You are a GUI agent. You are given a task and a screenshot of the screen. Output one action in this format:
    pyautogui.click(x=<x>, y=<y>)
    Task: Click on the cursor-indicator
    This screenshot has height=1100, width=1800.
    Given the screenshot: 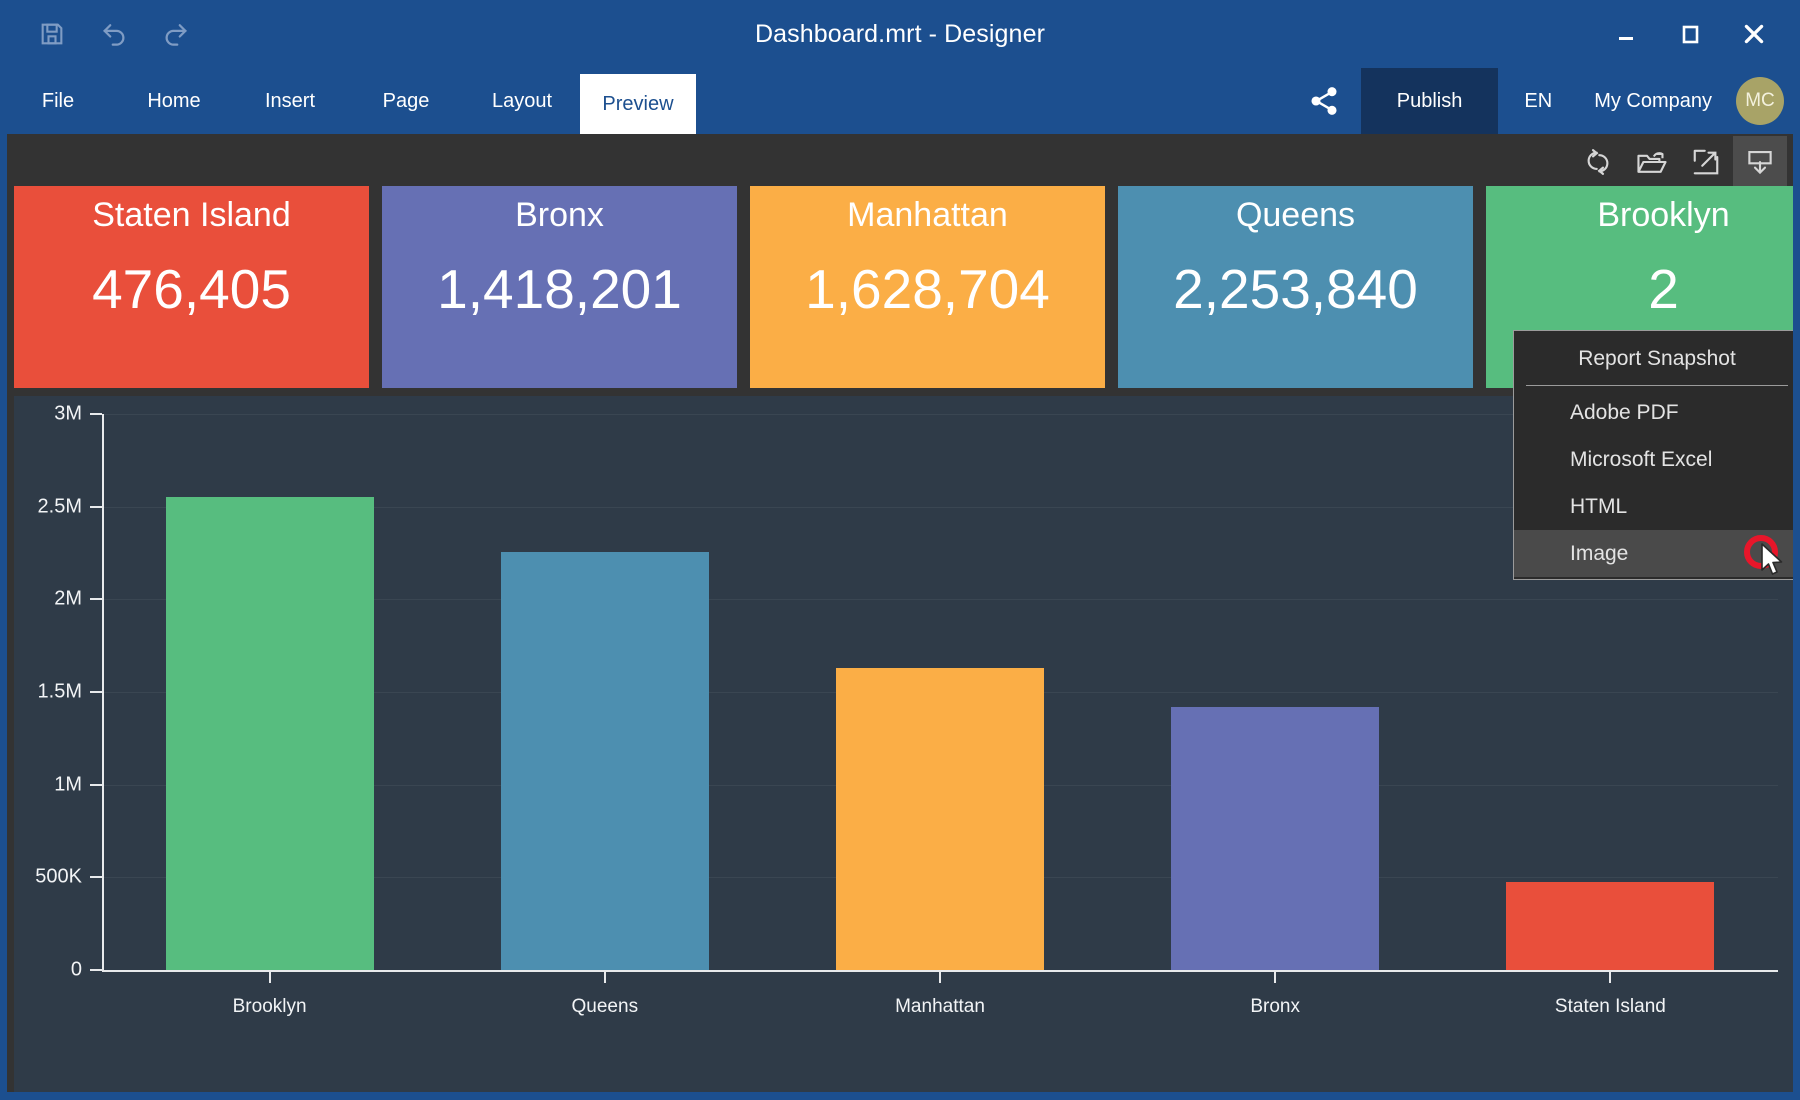 What is the action you would take?
    pyautogui.click(x=1765, y=555)
    